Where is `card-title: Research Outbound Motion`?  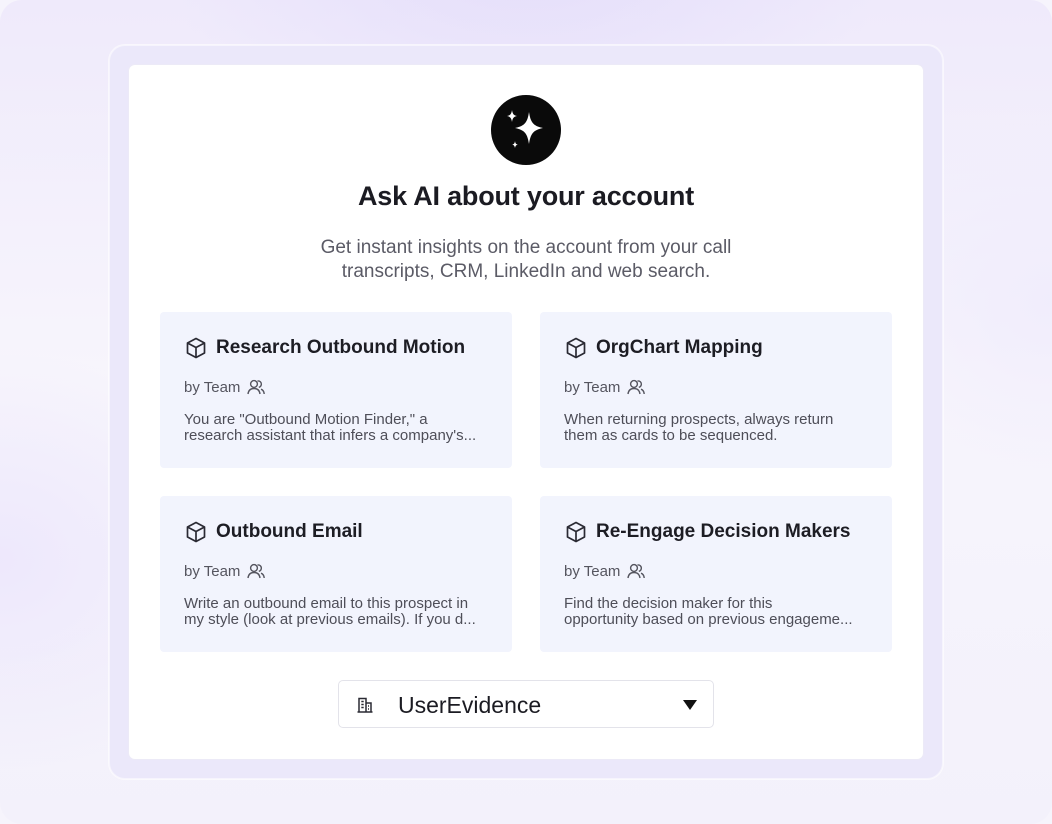 card-title: Research Outbound Motion is located at coordinates (341, 347).